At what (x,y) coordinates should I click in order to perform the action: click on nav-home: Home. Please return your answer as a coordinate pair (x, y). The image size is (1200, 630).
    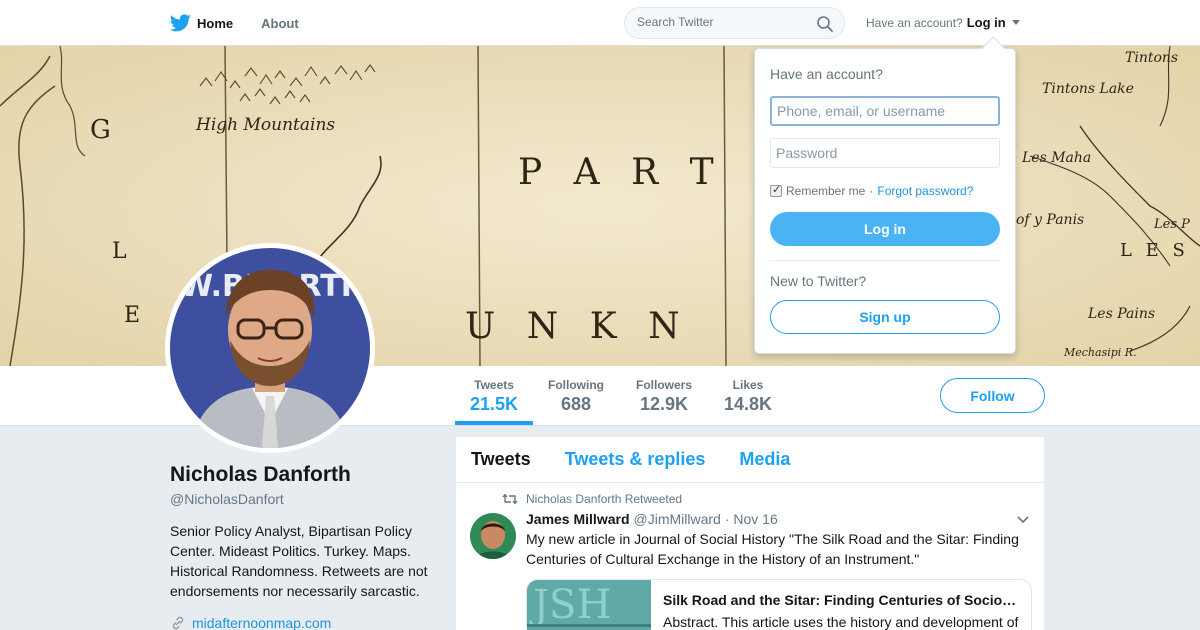
    Looking at the image, I should click on (201, 23).